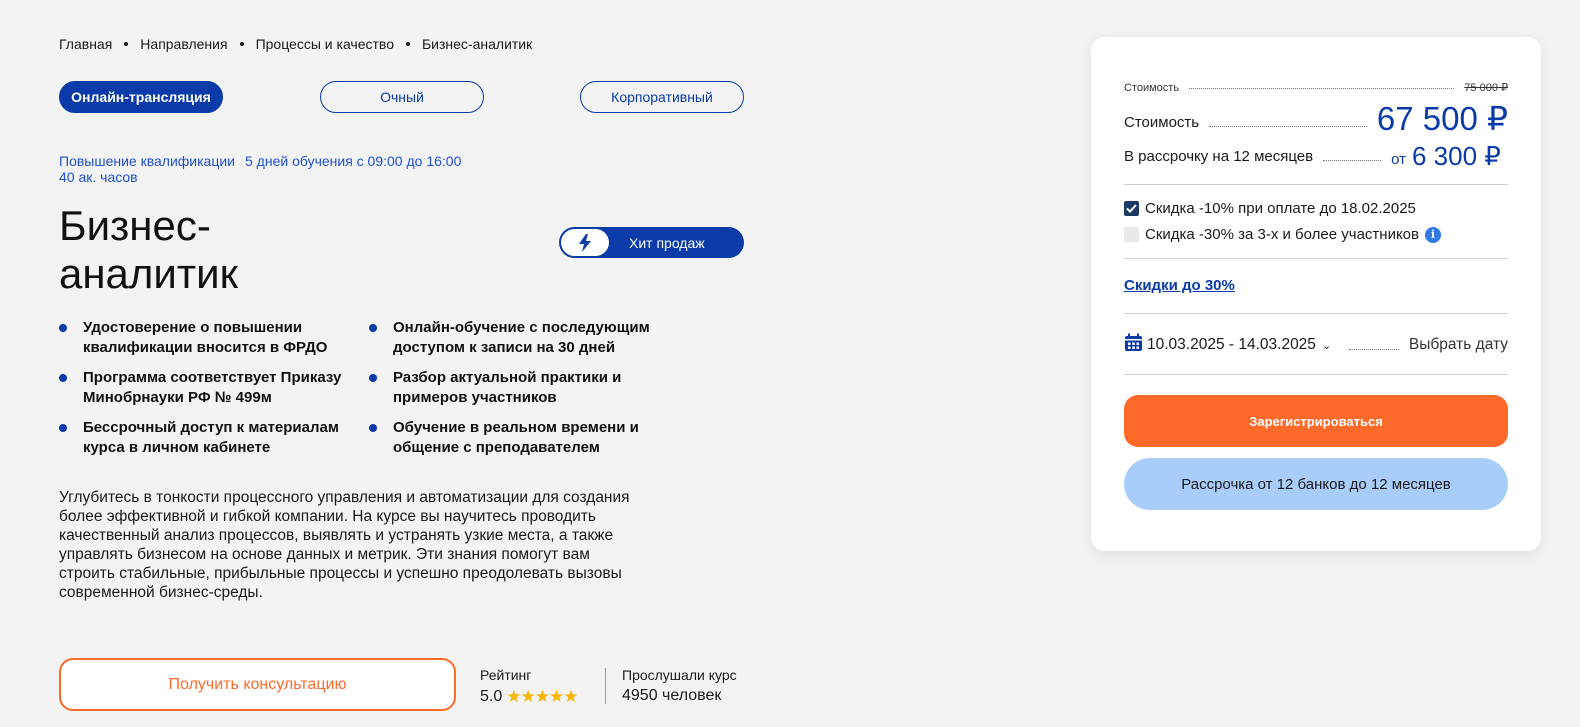 The height and width of the screenshot is (727, 1580). What do you see at coordinates (1433, 234) in the screenshot?
I see `info-icon: i` at bounding box center [1433, 234].